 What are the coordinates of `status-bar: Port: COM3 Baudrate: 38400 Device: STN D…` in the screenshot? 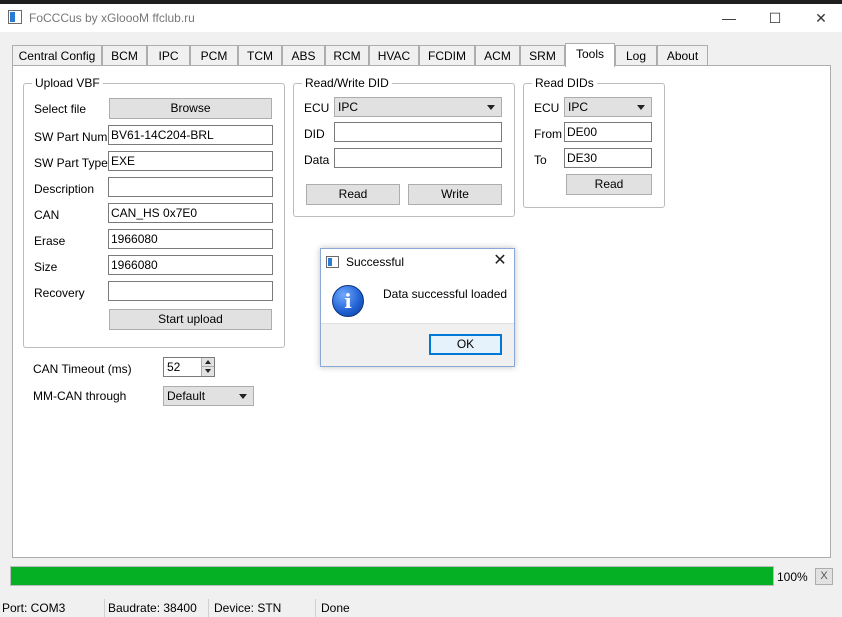 It's located at (421, 607).